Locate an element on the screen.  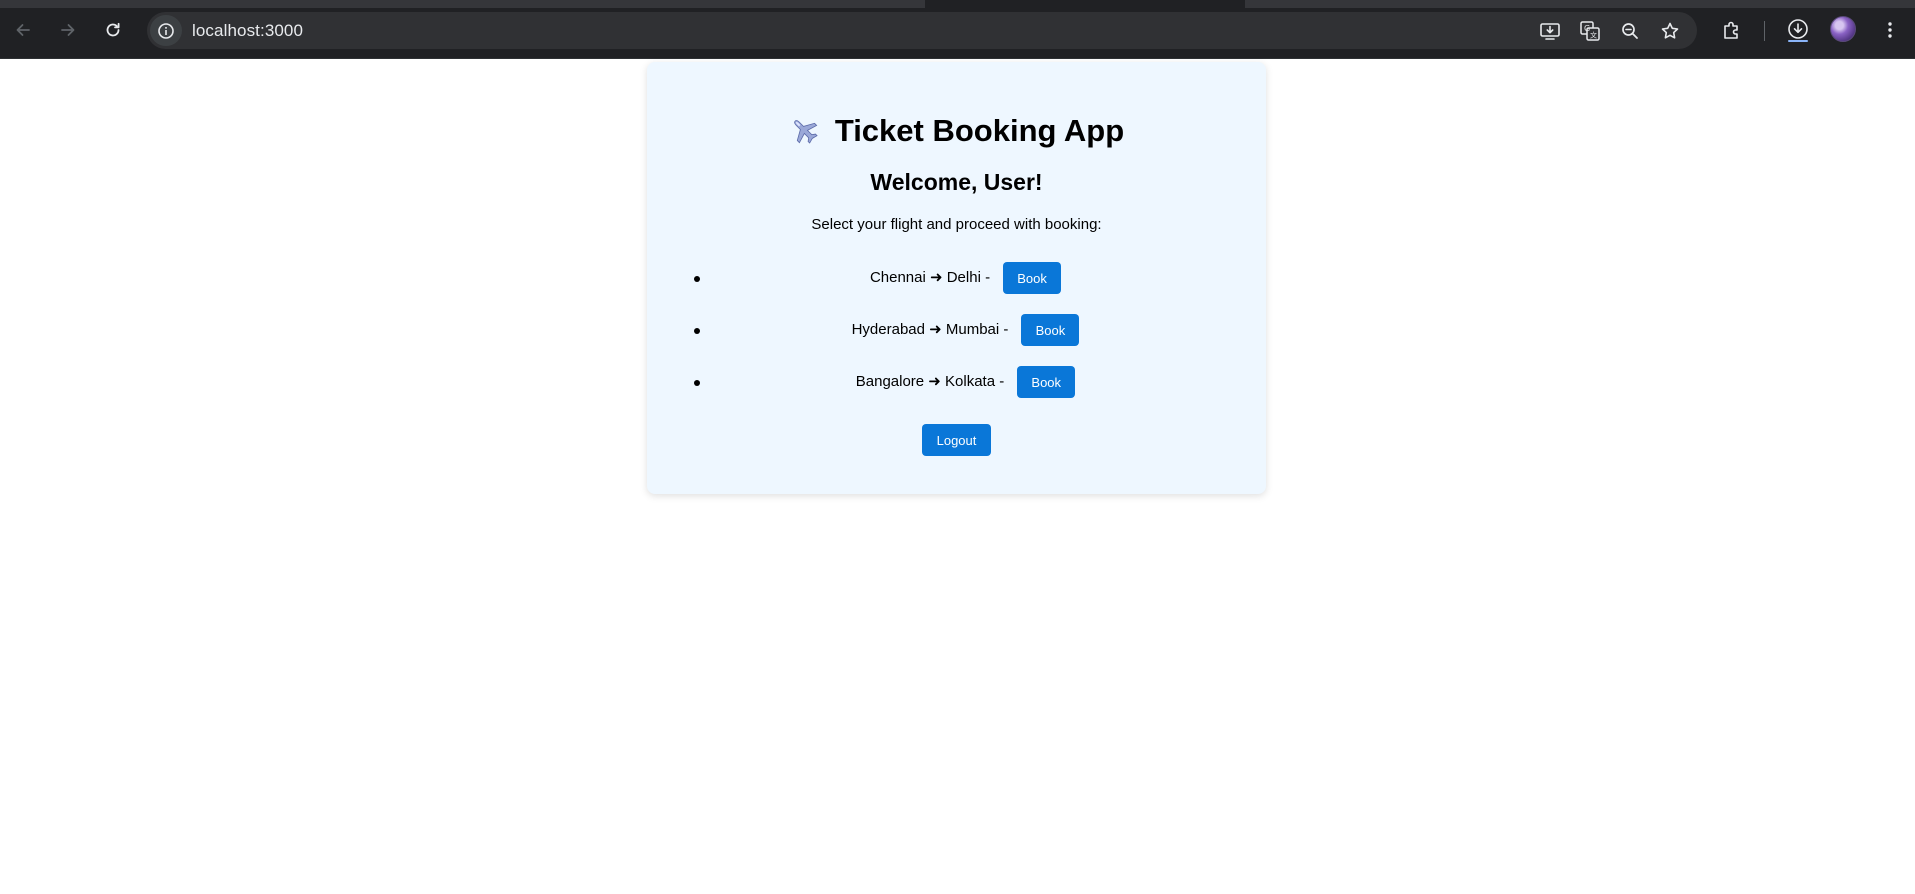
info-icon is located at coordinates (166, 30).